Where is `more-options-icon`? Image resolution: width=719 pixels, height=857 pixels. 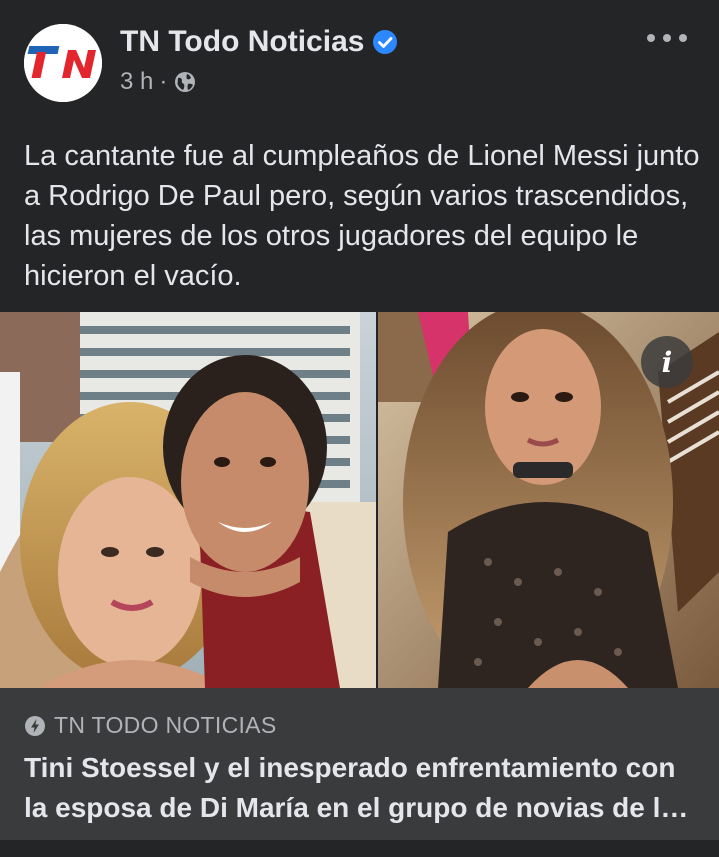
more-options-icon is located at coordinates (667, 38).